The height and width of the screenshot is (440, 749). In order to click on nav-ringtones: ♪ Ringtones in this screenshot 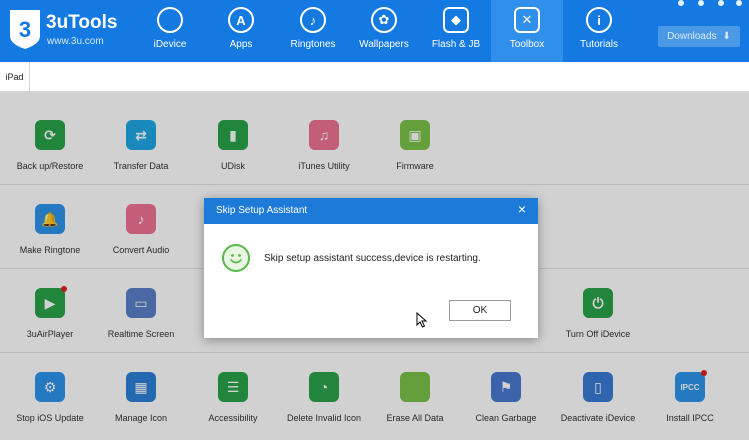, I will do `click(313, 31)`.